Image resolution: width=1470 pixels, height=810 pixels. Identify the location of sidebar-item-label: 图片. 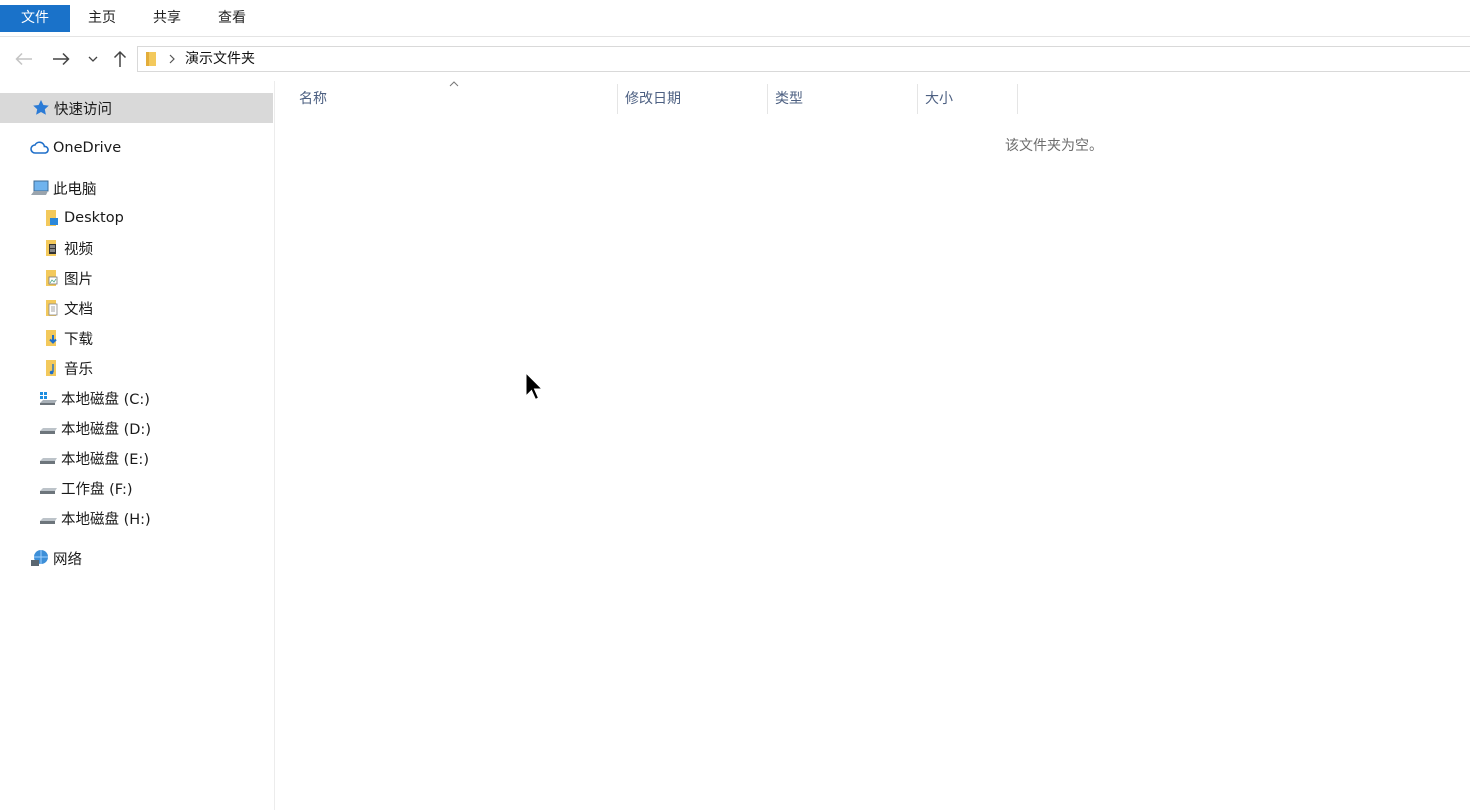
(78, 279).